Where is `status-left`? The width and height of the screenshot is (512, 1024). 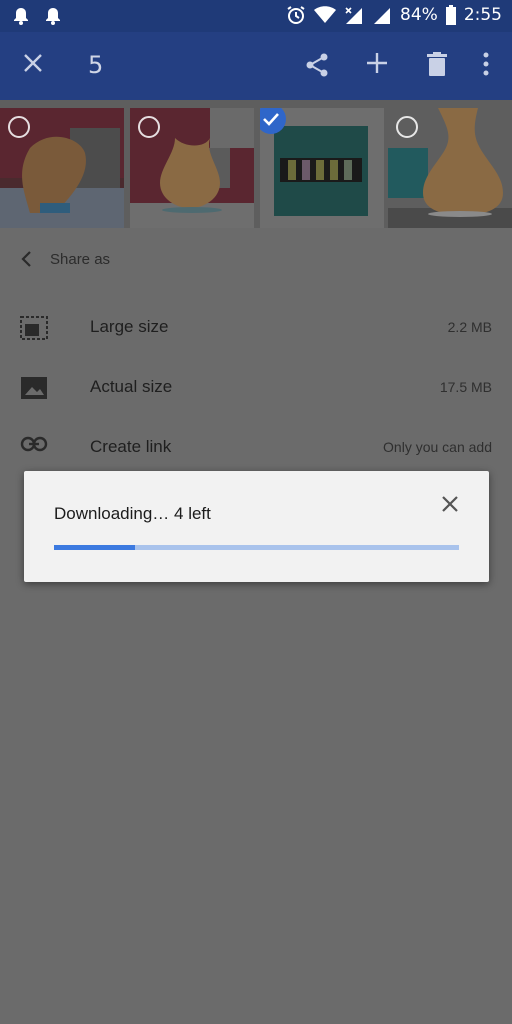 status-left is located at coordinates (37, 16).